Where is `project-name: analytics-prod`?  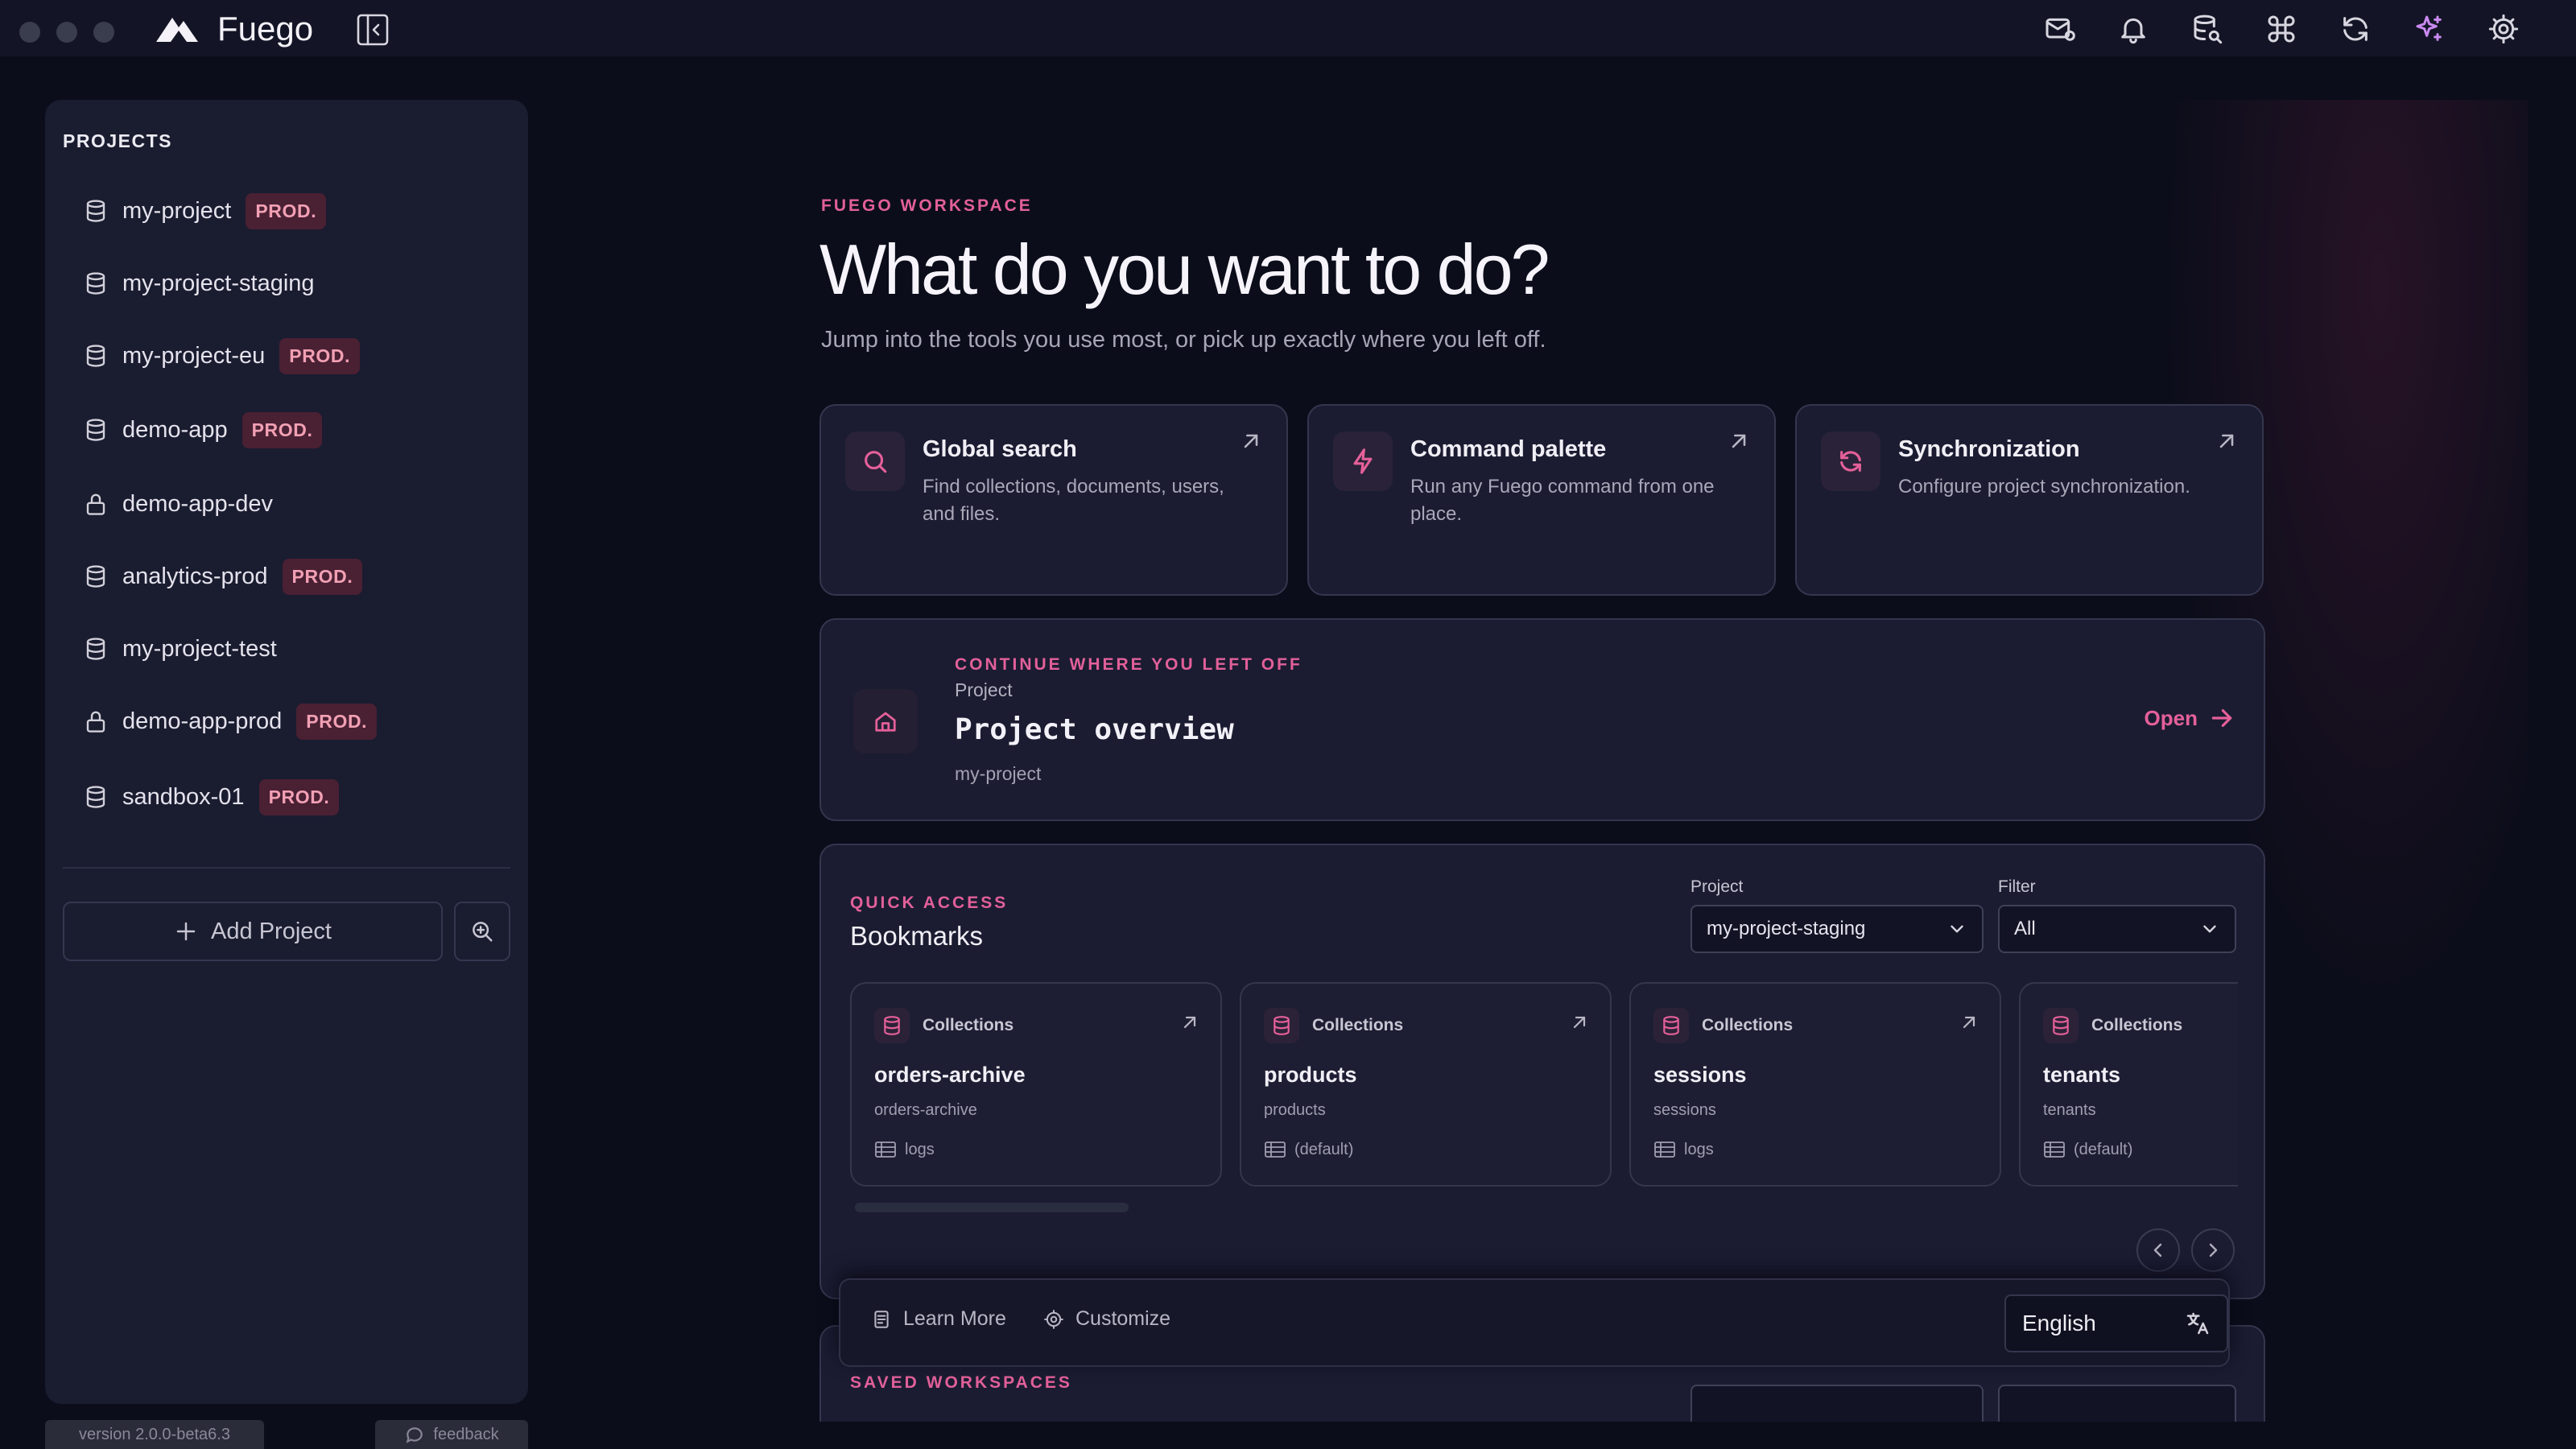 project-name: analytics-prod is located at coordinates (195, 576).